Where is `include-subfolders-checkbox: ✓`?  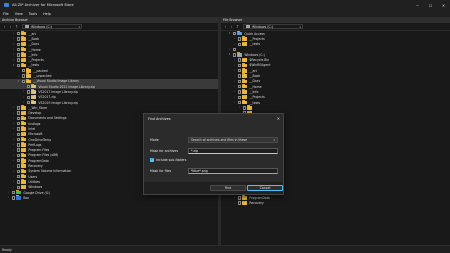
include-subfolders-checkbox: ✓ is located at coordinates (152, 160).